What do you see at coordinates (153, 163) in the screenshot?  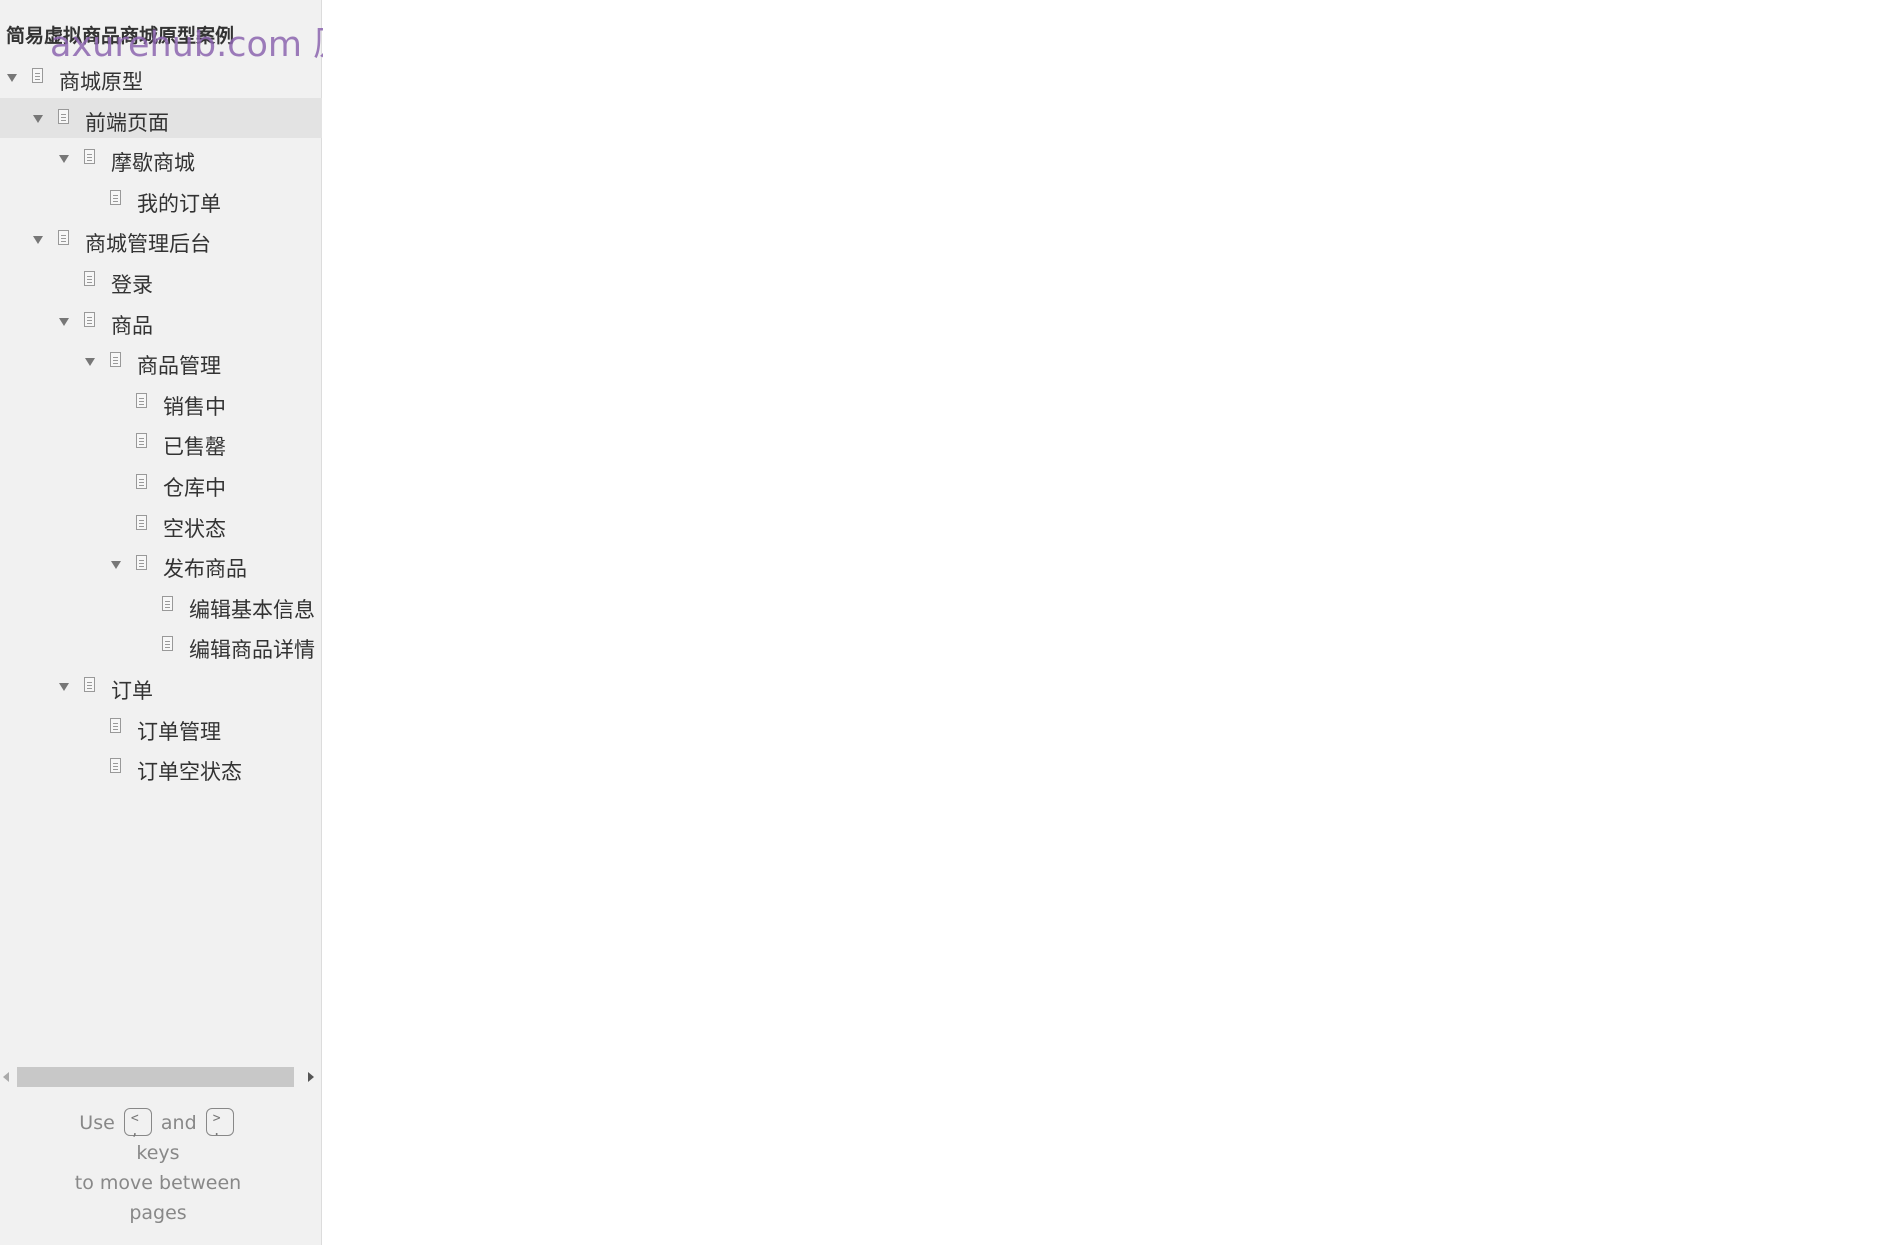 I see `tree-item-label: 摩歇商城` at bounding box center [153, 163].